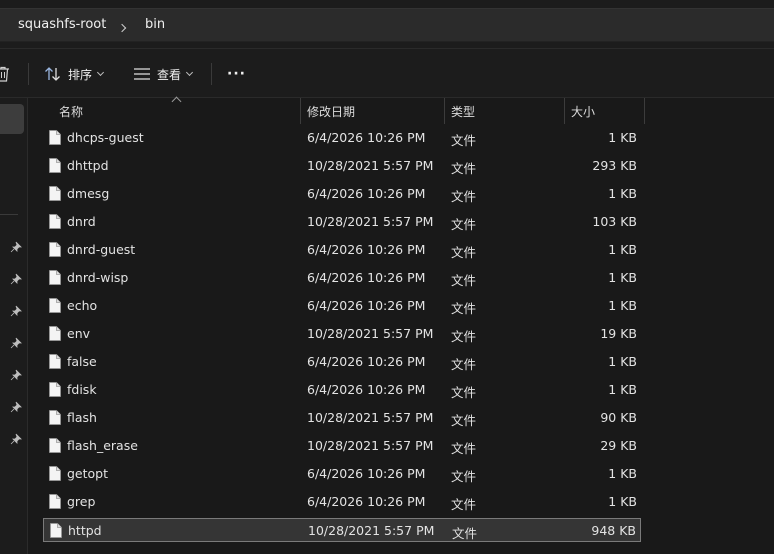 The width and height of the screenshot is (774, 554). Describe the element at coordinates (614, 165) in the screenshot. I see `file-size: 293 KB` at that location.